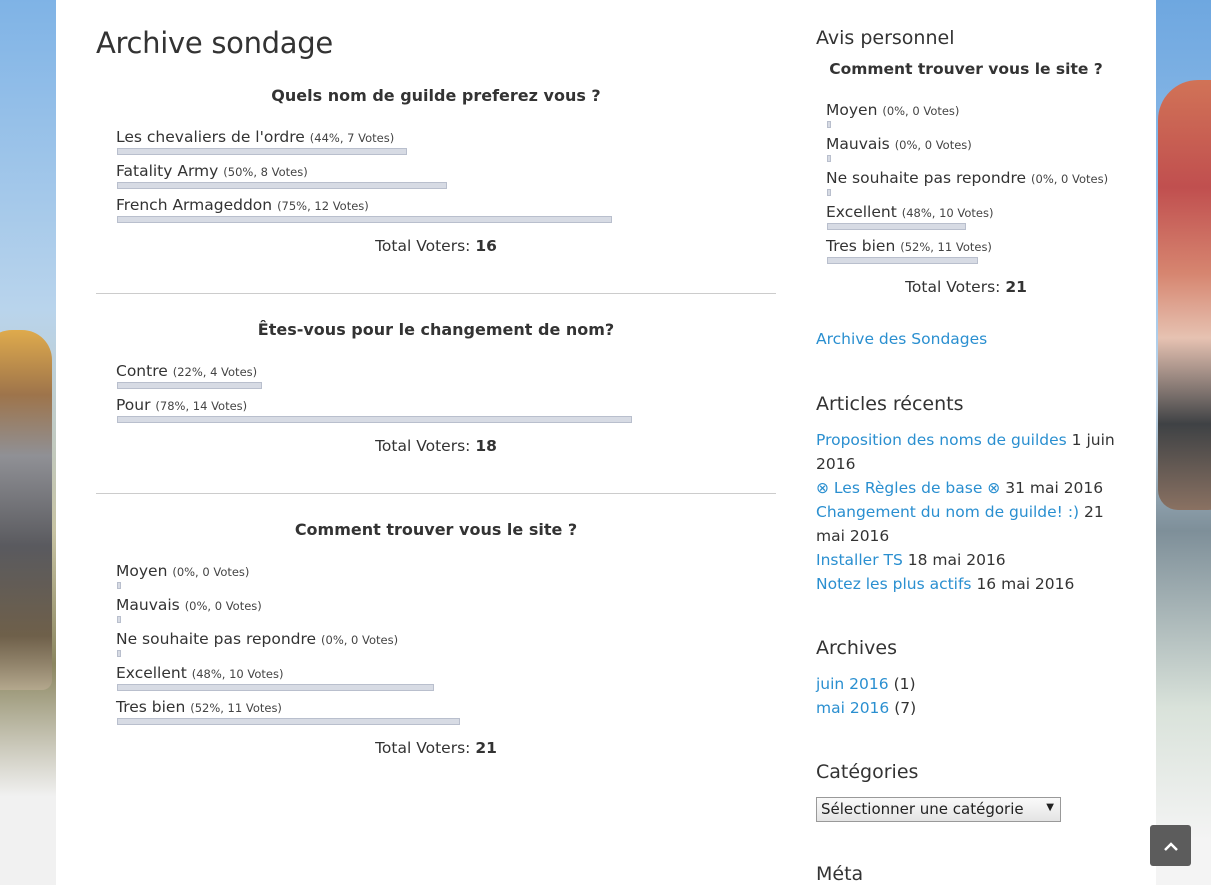 Image resolution: width=1211 pixels, height=885 pixels. I want to click on list-item: Installer TS 18 mai 2016, so click(966, 560).